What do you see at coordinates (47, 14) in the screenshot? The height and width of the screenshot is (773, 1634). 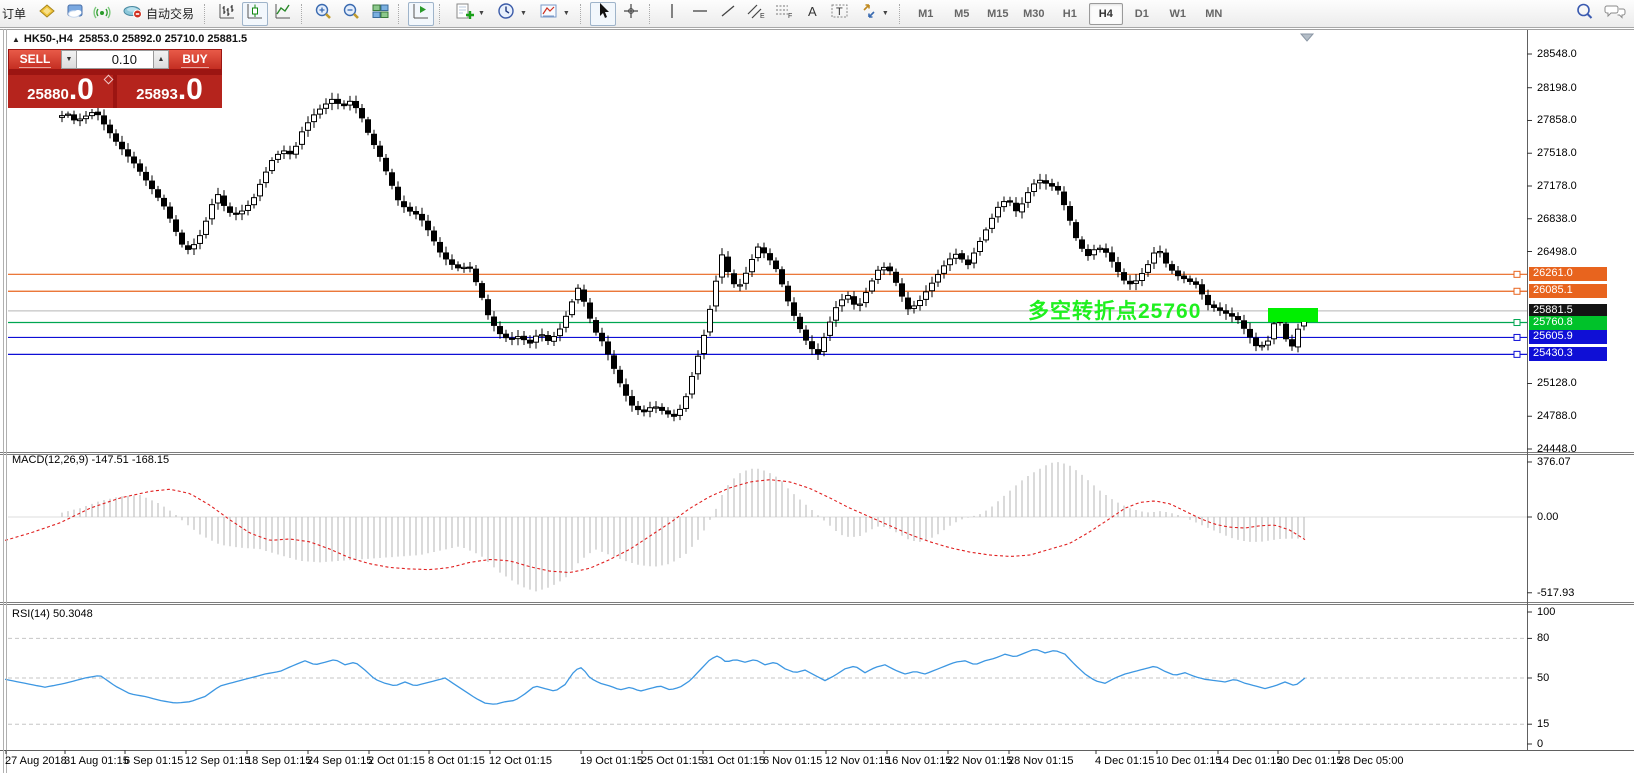 I see `market-watch-button` at bounding box center [47, 14].